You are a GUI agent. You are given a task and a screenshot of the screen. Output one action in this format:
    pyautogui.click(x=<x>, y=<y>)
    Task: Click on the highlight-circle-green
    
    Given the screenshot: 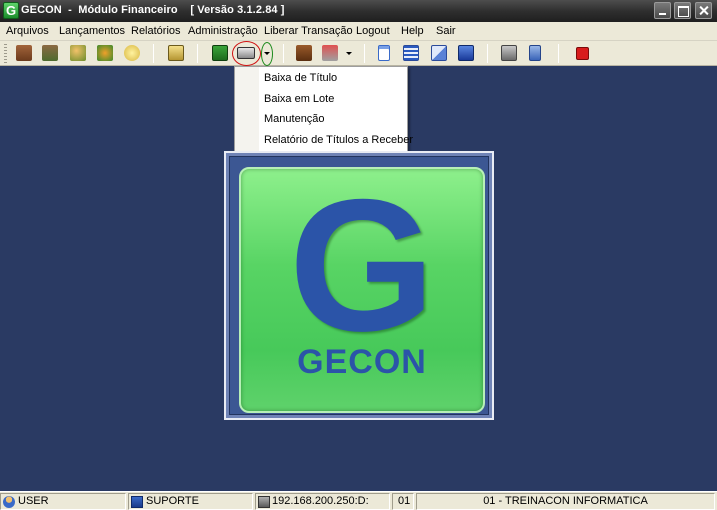 What is the action you would take?
    pyautogui.click(x=267, y=54)
    